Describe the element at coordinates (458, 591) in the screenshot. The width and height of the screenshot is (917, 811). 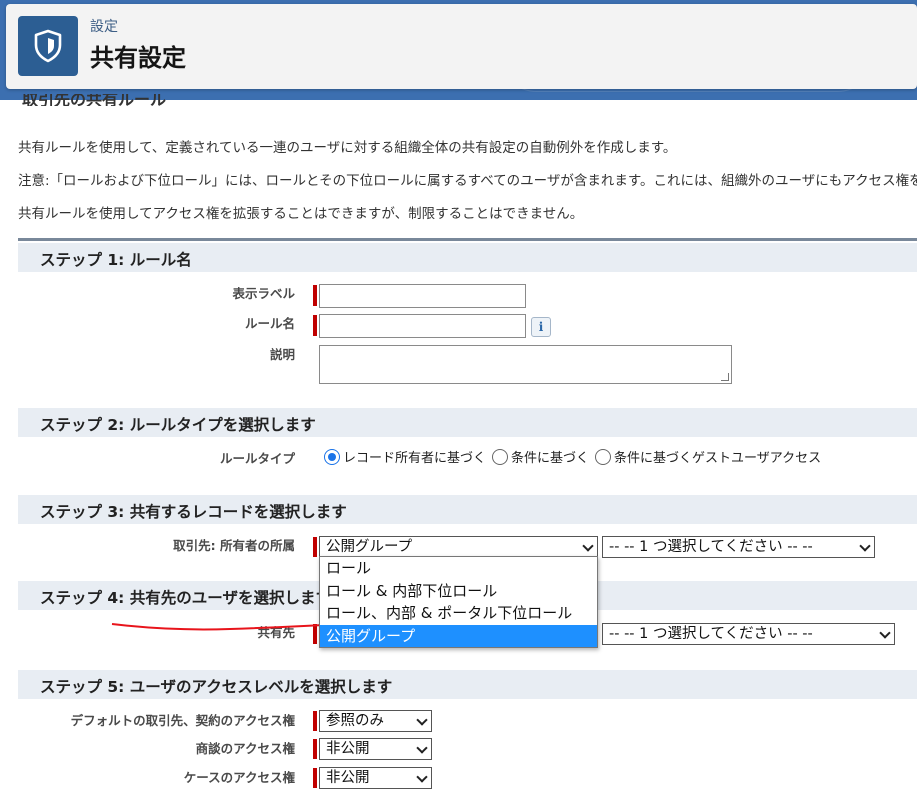
I see `dropdown-option: ロール & 内部下位ロール` at that location.